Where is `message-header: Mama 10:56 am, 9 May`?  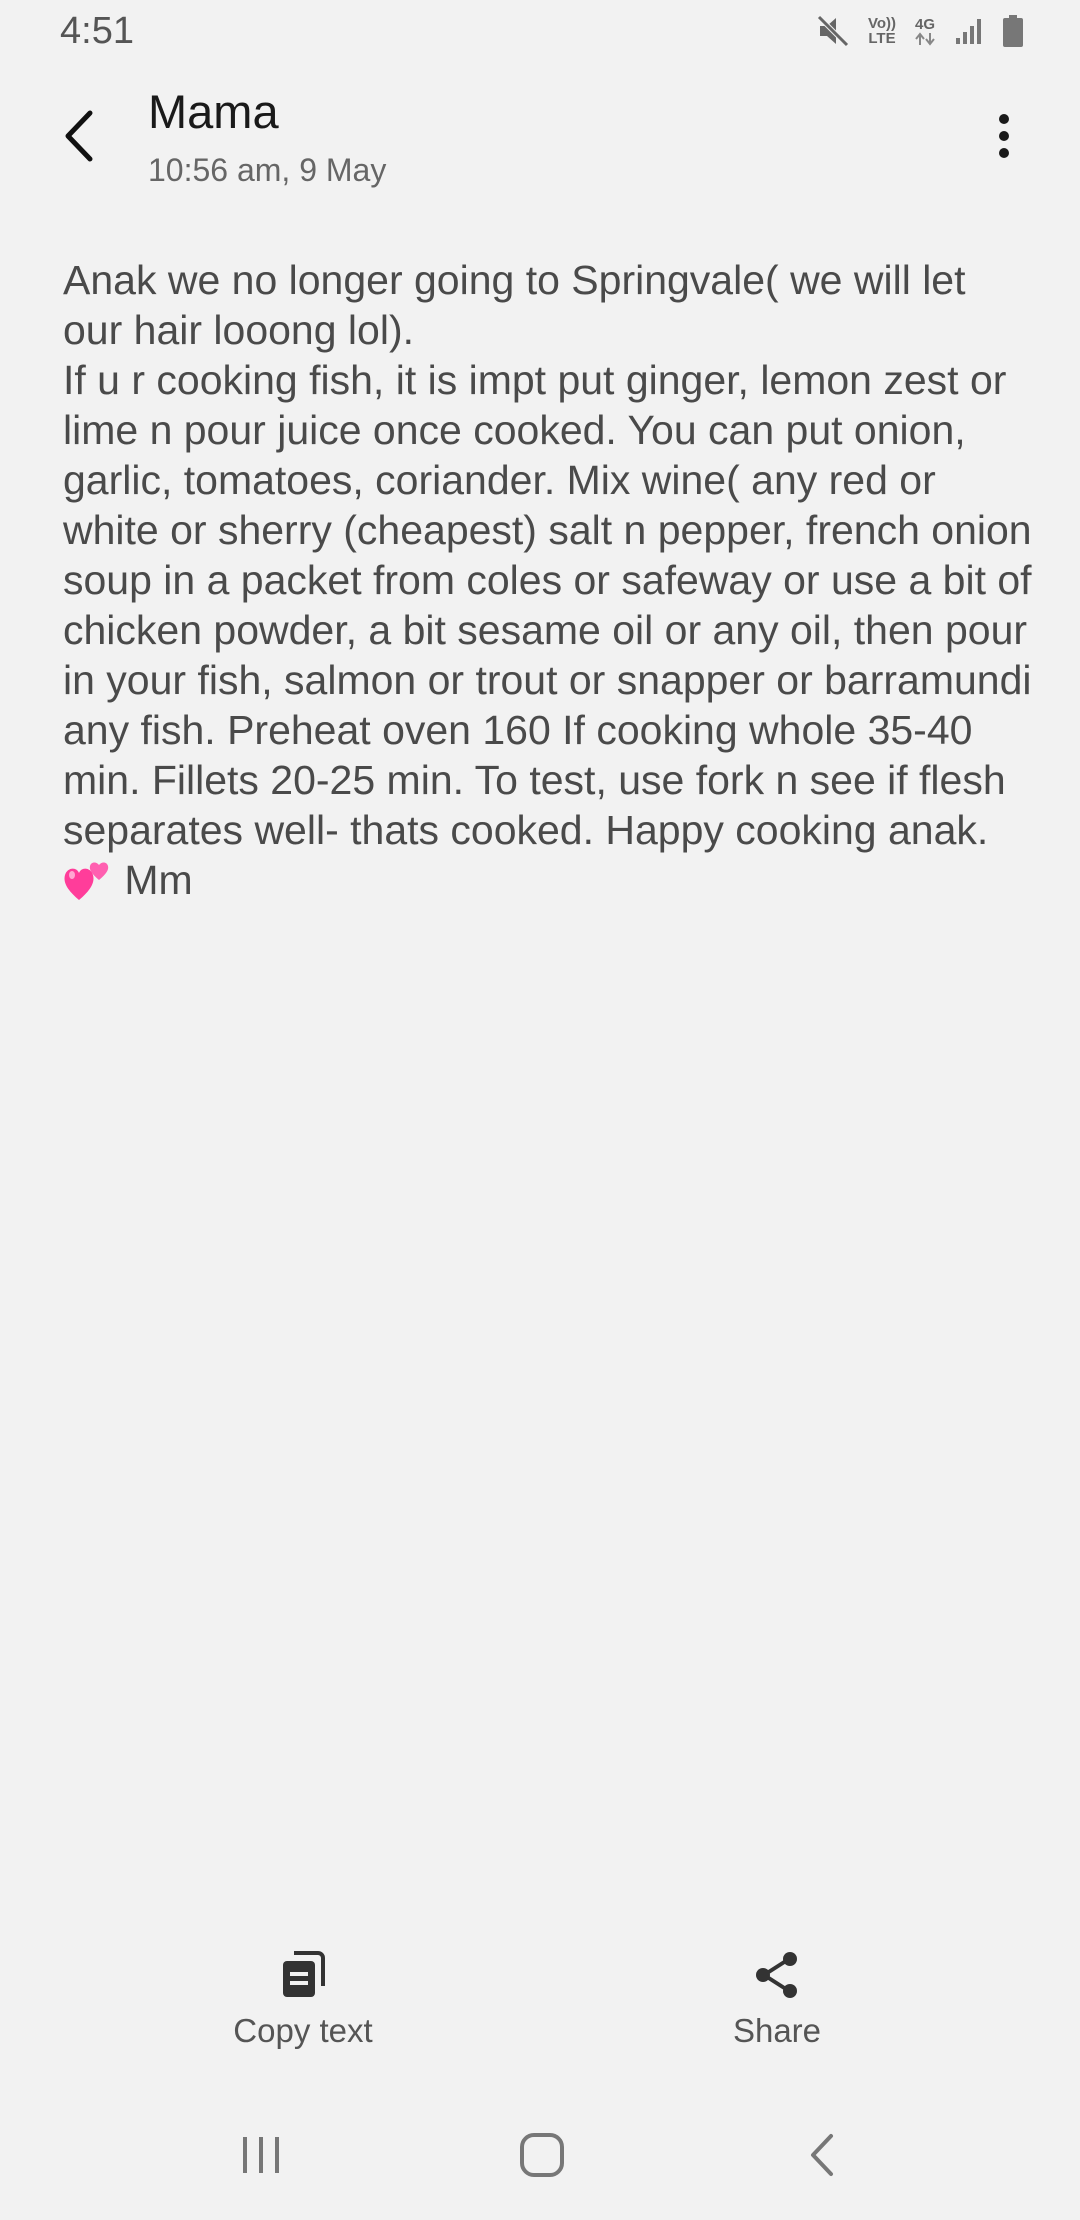
message-header: Mama 10:56 am, 9 May is located at coordinates (540, 135).